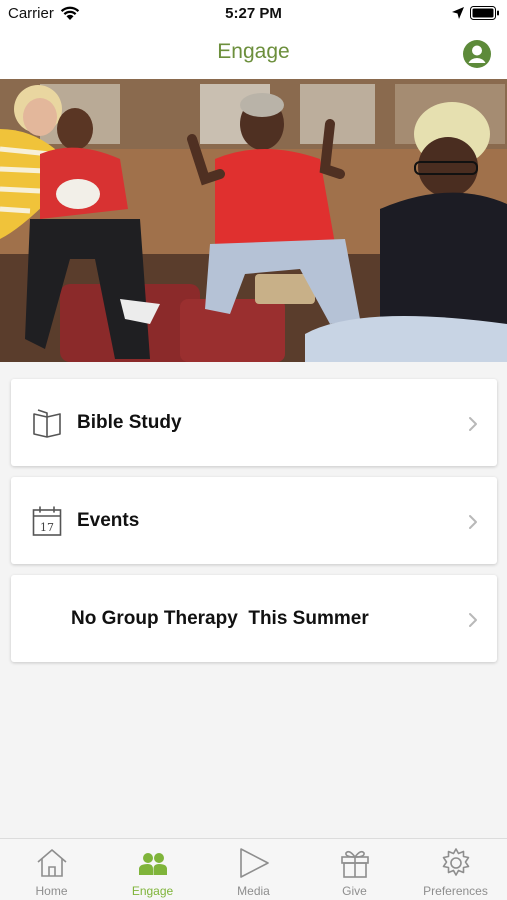 Image resolution: width=507 pixels, height=900 pixels. I want to click on gear-icon, so click(456, 862).